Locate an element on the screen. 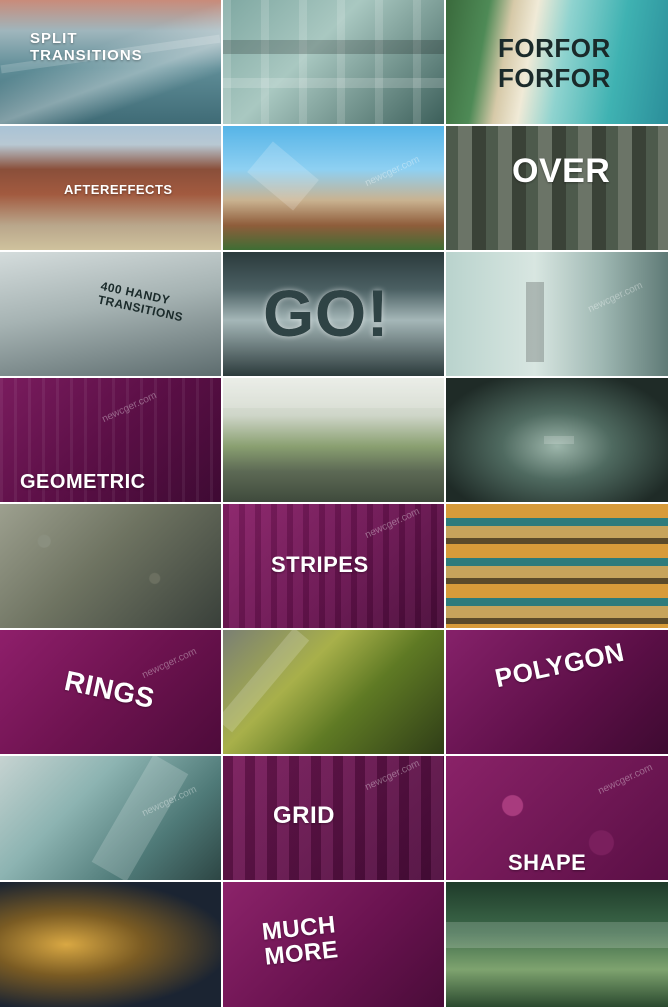  tile-house: newcger.com is located at coordinates (333, 188).